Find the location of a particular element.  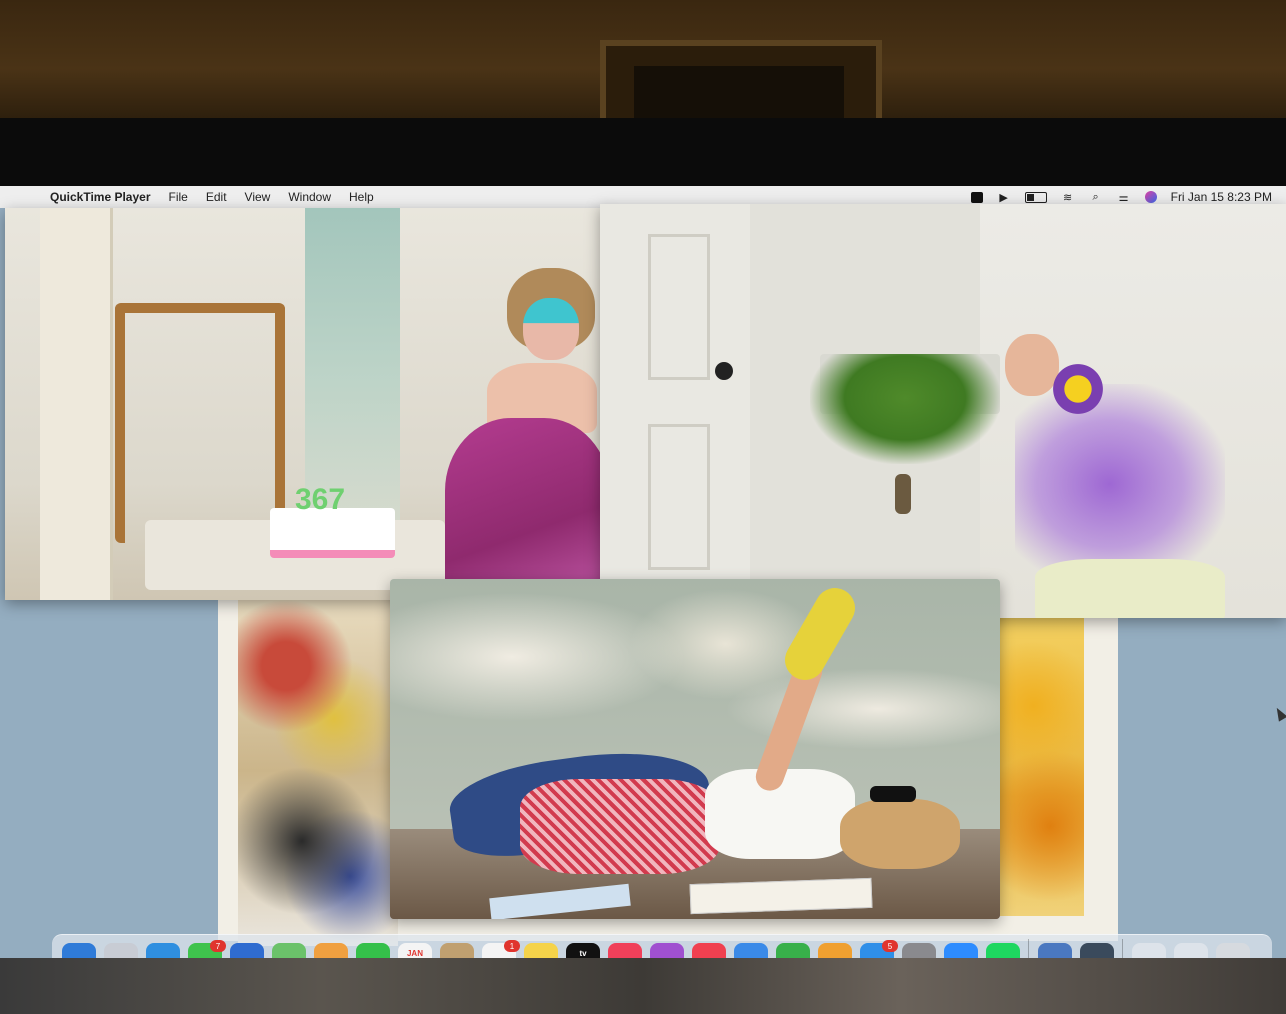

dock-item-label: JAN is located at coordinates (414, 953).